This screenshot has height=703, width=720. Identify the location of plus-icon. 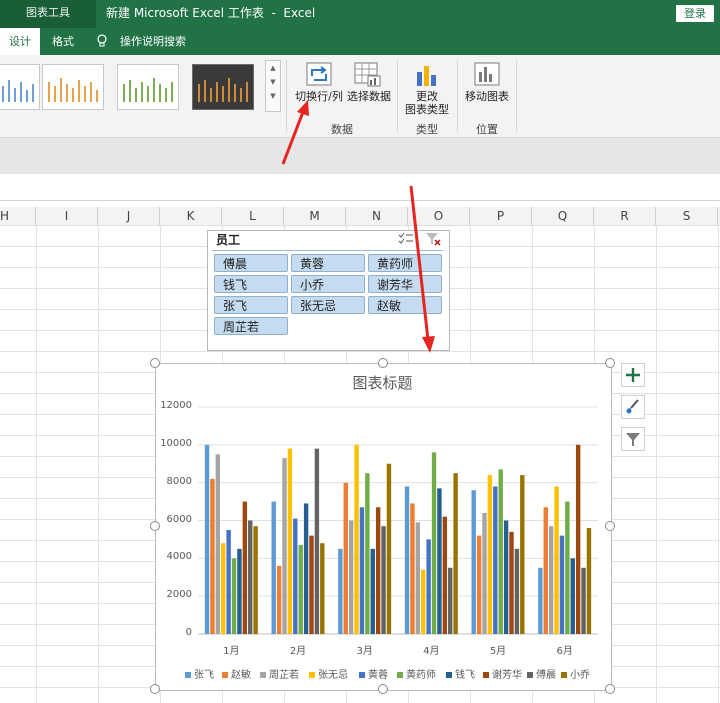
(633, 375).